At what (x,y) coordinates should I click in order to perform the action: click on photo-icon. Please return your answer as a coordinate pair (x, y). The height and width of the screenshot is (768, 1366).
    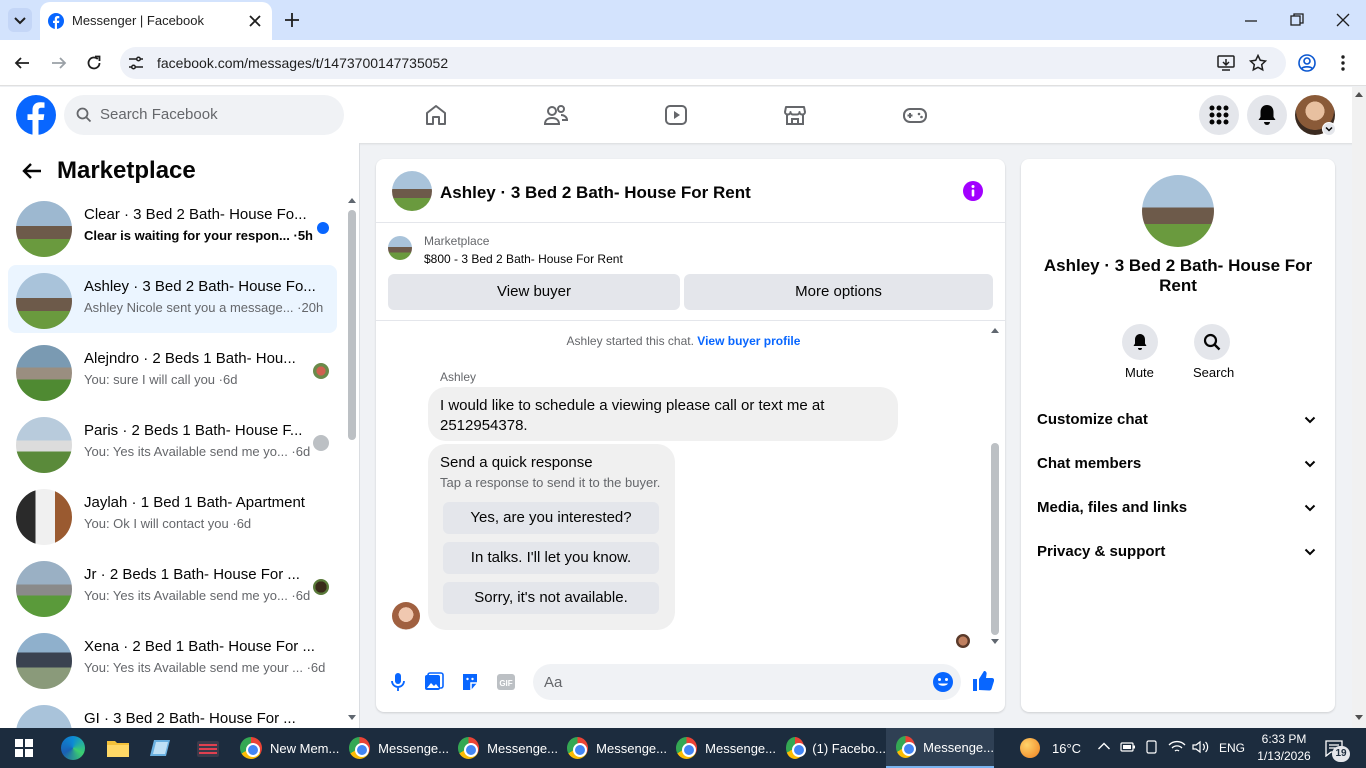
    Looking at the image, I should click on (434, 682).